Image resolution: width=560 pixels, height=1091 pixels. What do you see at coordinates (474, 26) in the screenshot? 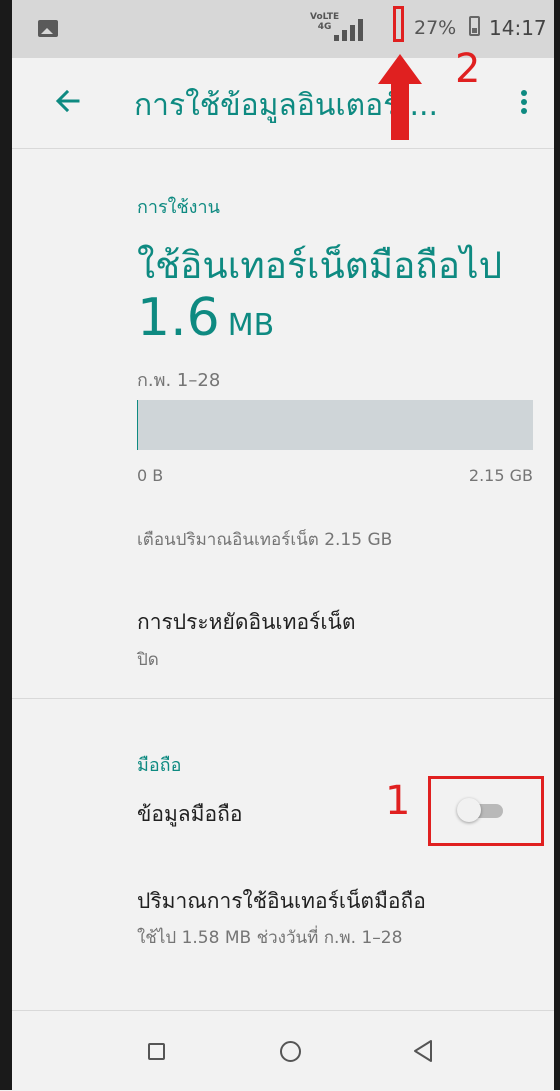
I see `battery-icon` at bounding box center [474, 26].